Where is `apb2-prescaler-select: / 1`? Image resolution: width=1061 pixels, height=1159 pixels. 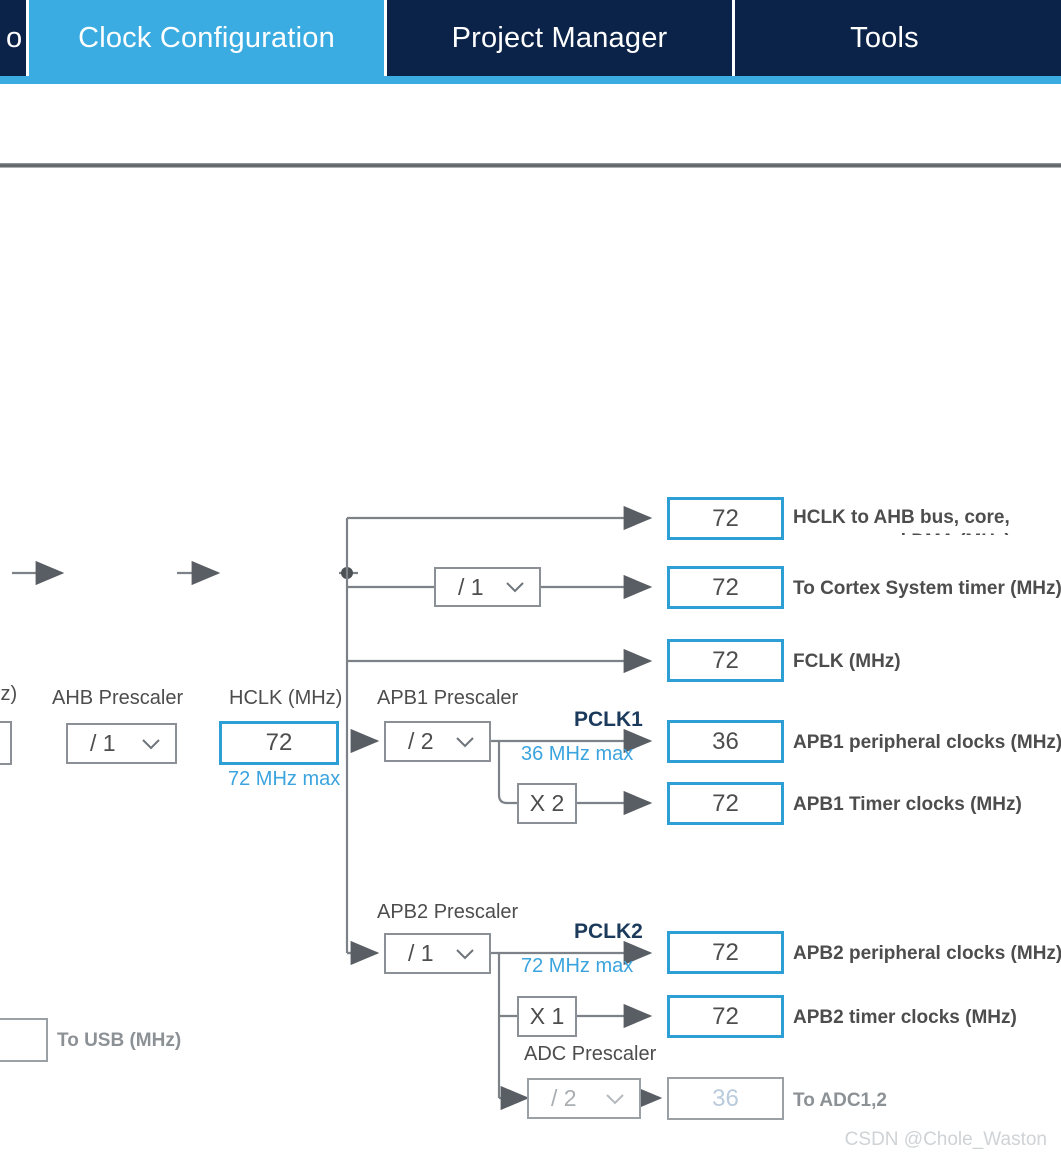
apb2-prescaler-select: / 1 is located at coordinates (437, 953).